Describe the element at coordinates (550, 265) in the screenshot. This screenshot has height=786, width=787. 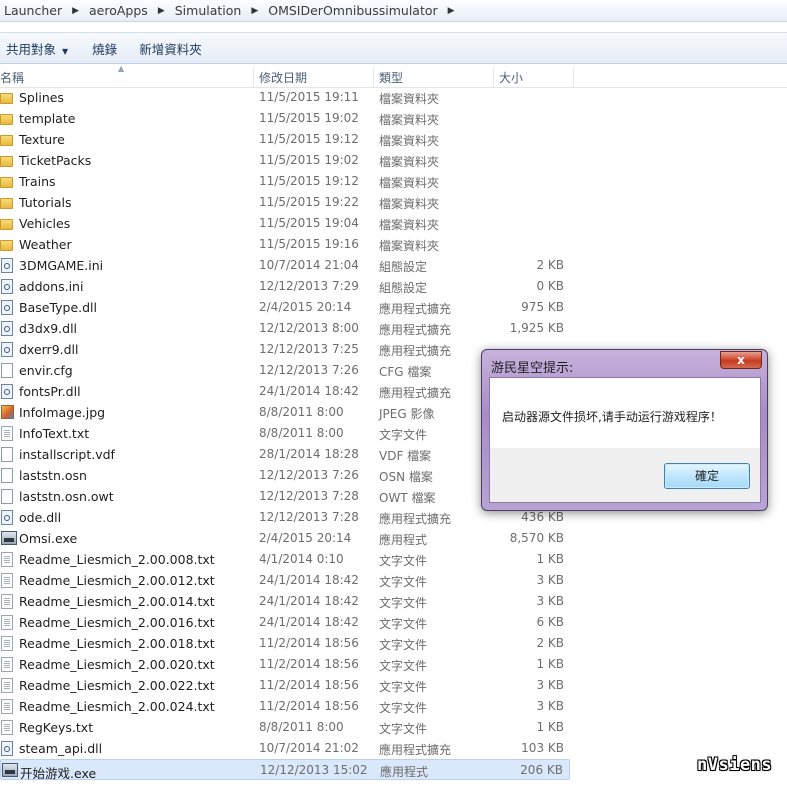
I see `file-size: 2 KB` at that location.